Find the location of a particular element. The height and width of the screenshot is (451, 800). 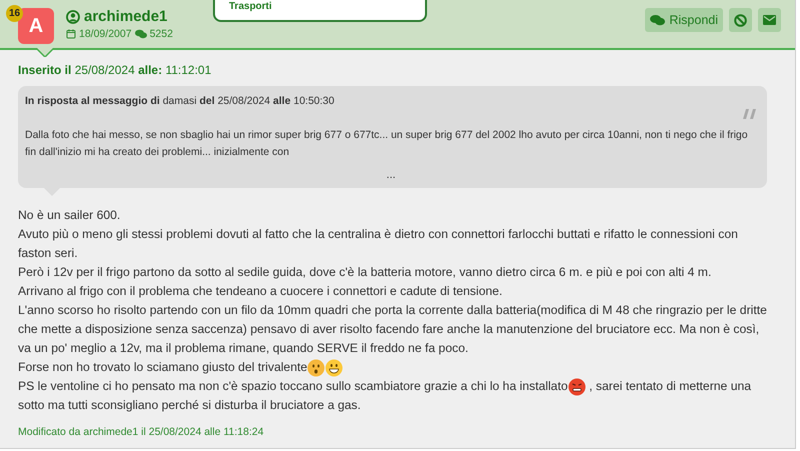

user-icon is located at coordinates (73, 17).